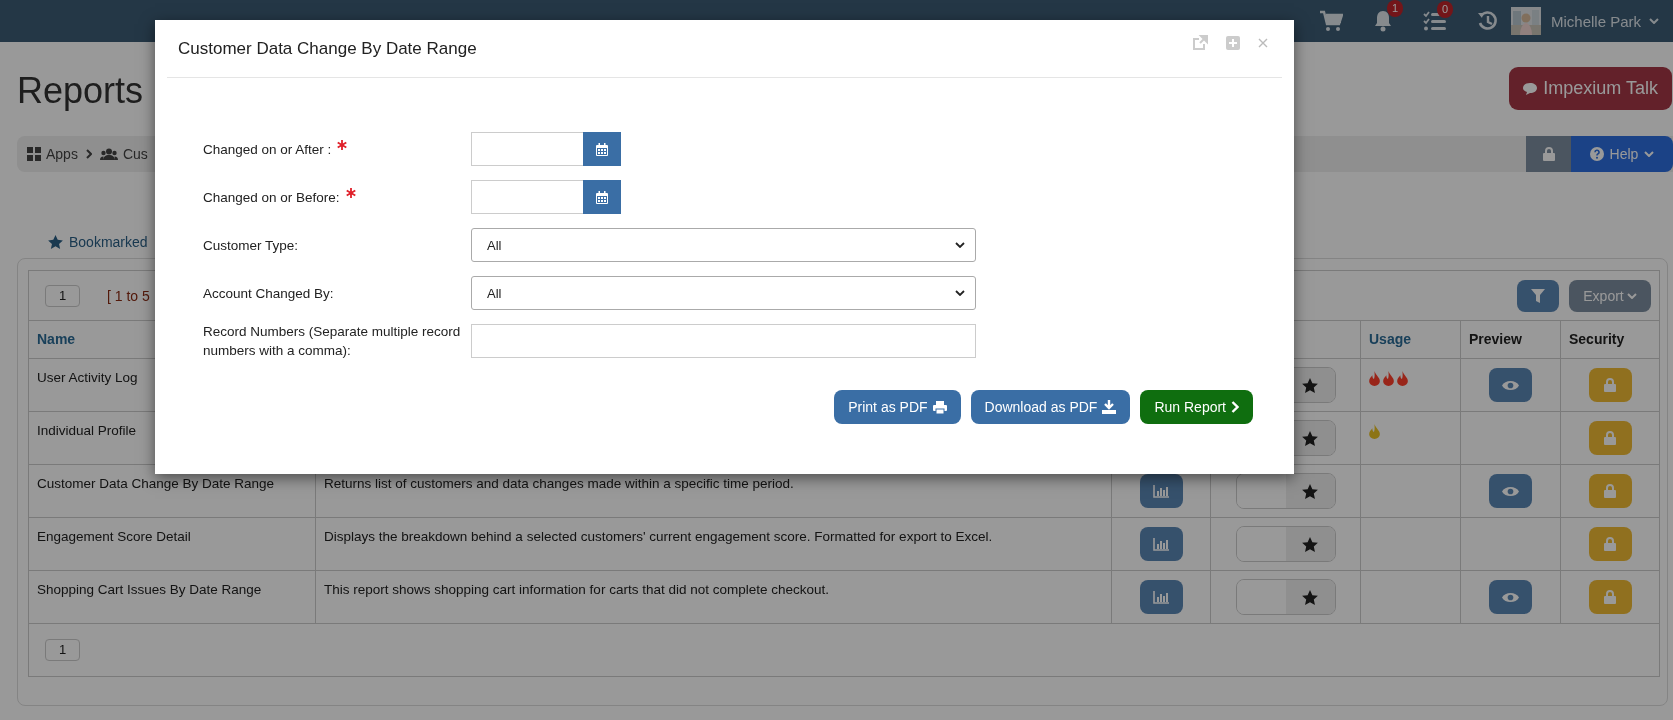  Describe the element at coordinates (1595, 21) in the screenshot. I see `user-name: Michelle Park` at that location.